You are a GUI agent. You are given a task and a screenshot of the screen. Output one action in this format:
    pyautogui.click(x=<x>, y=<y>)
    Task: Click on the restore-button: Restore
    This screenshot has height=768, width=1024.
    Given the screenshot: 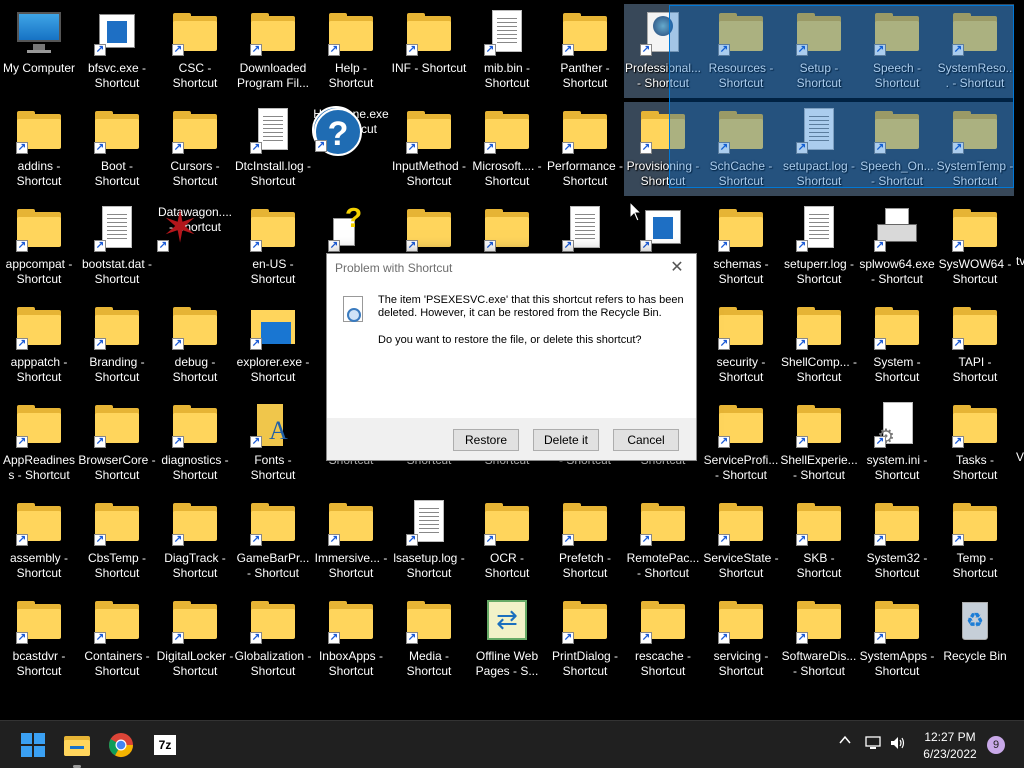 What is the action you would take?
    pyautogui.click(x=486, y=440)
    